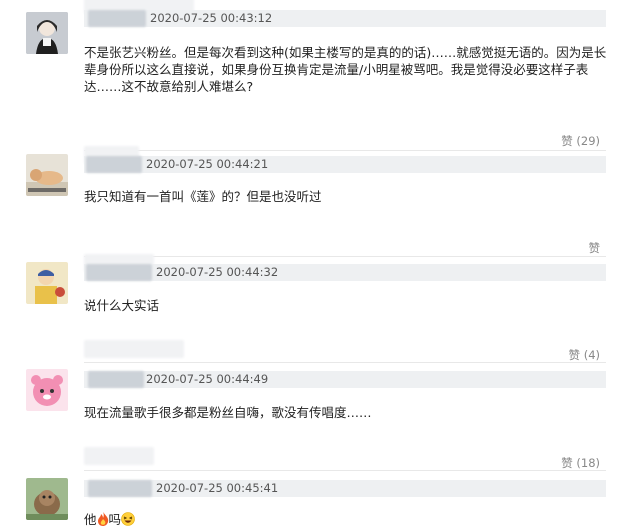 This screenshot has height=530, width=640. What do you see at coordinates (47, 33) in the screenshot?
I see `anime-girl-avatar` at bounding box center [47, 33].